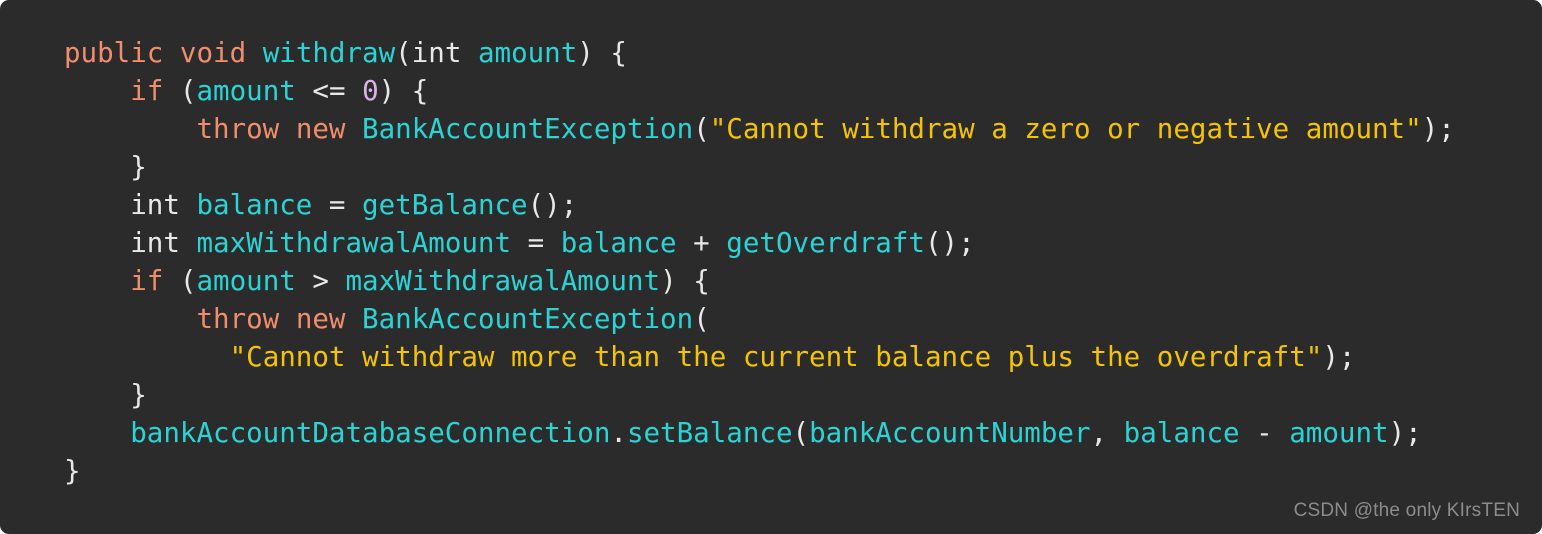 This screenshot has width=1542, height=534. What do you see at coordinates (213, 53) in the screenshot?
I see `code-token-kw: void` at bounding box center [213, 53].